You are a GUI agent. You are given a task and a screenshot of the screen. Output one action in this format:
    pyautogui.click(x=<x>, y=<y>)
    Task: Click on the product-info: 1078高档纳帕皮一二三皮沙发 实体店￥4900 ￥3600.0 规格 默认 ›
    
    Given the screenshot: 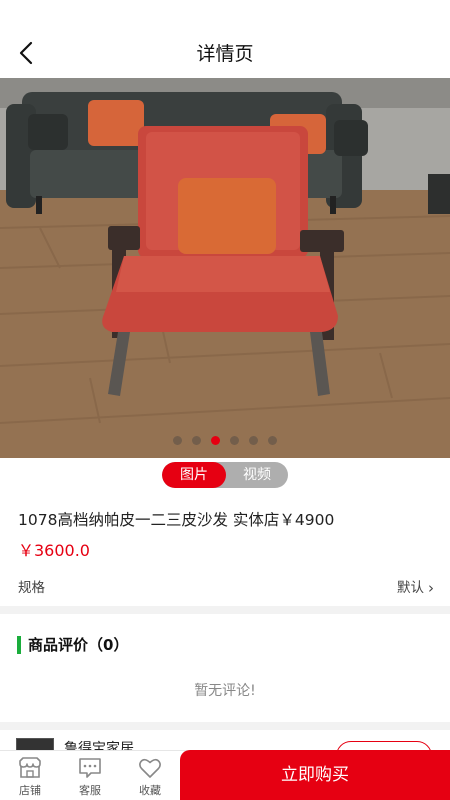 What is the action you would take?
    pyautogui.click(x=225, y=550)
    